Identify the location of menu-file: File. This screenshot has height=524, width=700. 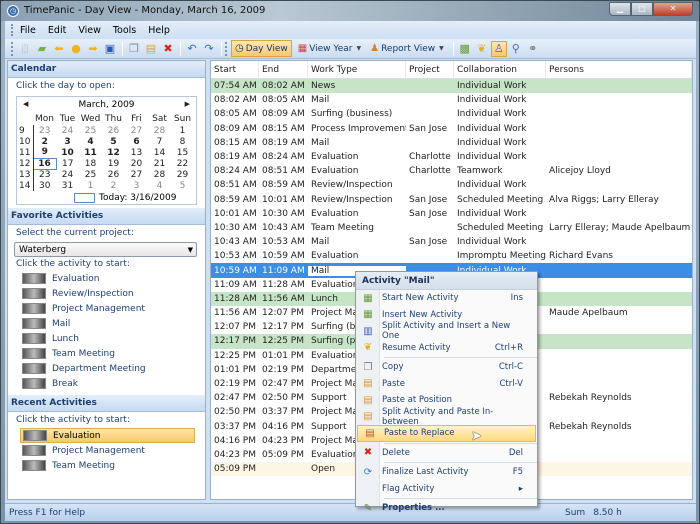
(28, 30).